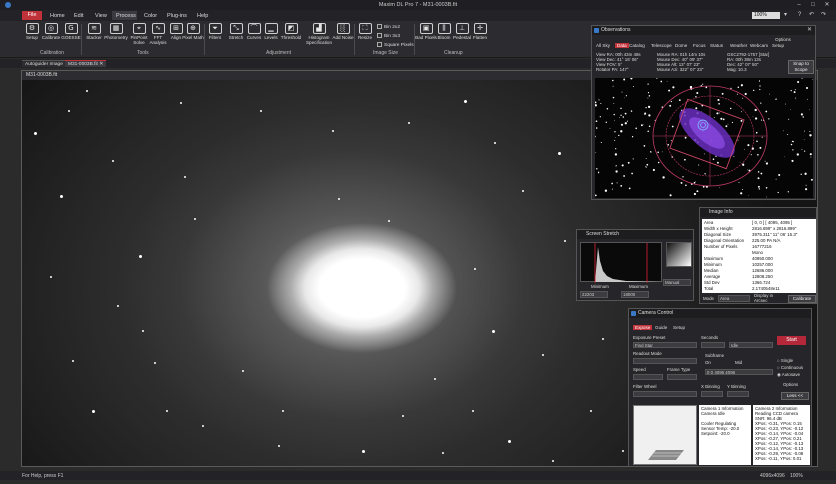 The image size is (836, 484). I want to click on tab-guide: Guide, so click(661, 327).